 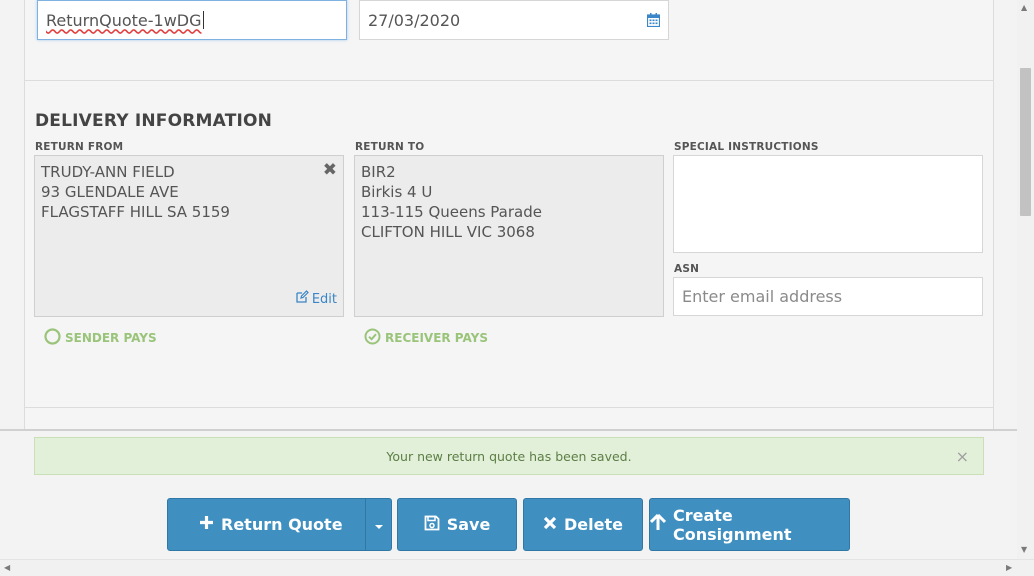 What do you see at coordinates (593, 524) in the screenshot?
I see `delete-label: Delete` at bounding box center [593, 524].